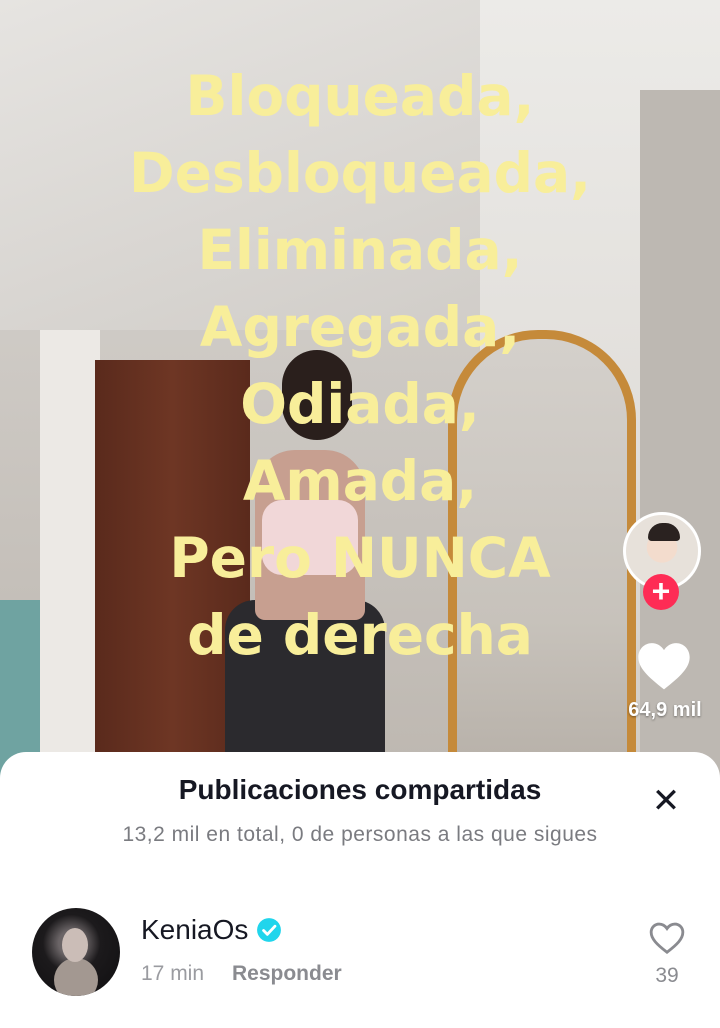 Image resolution: width=720 pixels, height=1028 pixels. What do you see at coordinates (661, 592) in the screenshot?
I see `follow-button: +` at bounding box center [661, 592].